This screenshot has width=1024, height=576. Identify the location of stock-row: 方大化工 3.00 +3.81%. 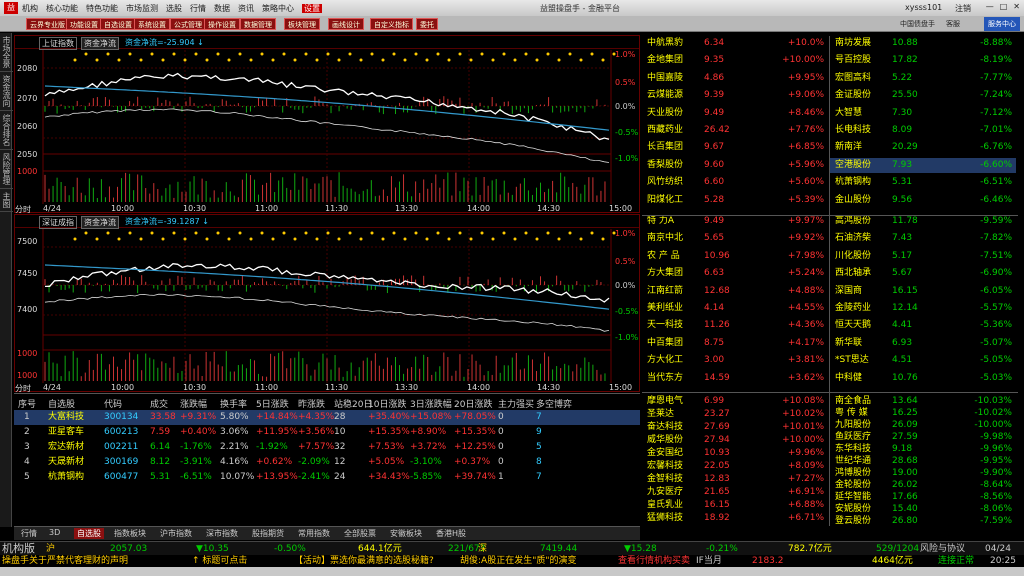
(735, 360).